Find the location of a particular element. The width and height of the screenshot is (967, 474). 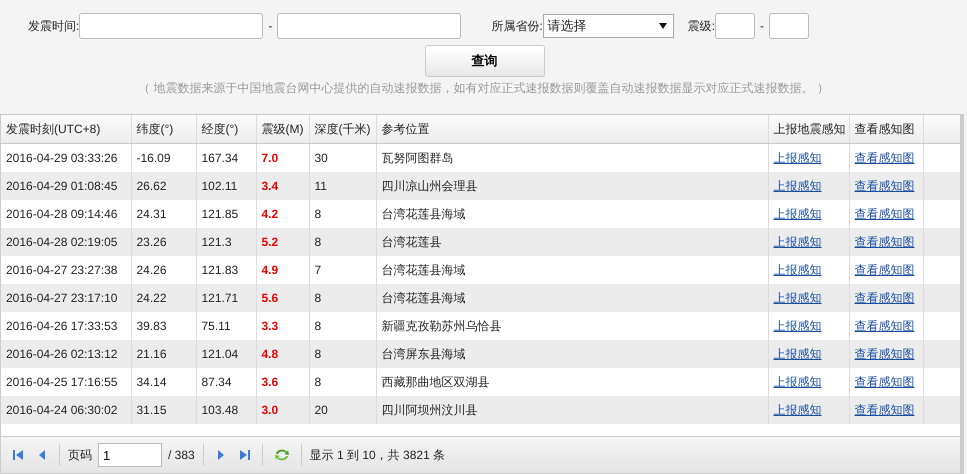

table-cell: 2016-04-29 01:08:45 is located at coordinates (66, 186).